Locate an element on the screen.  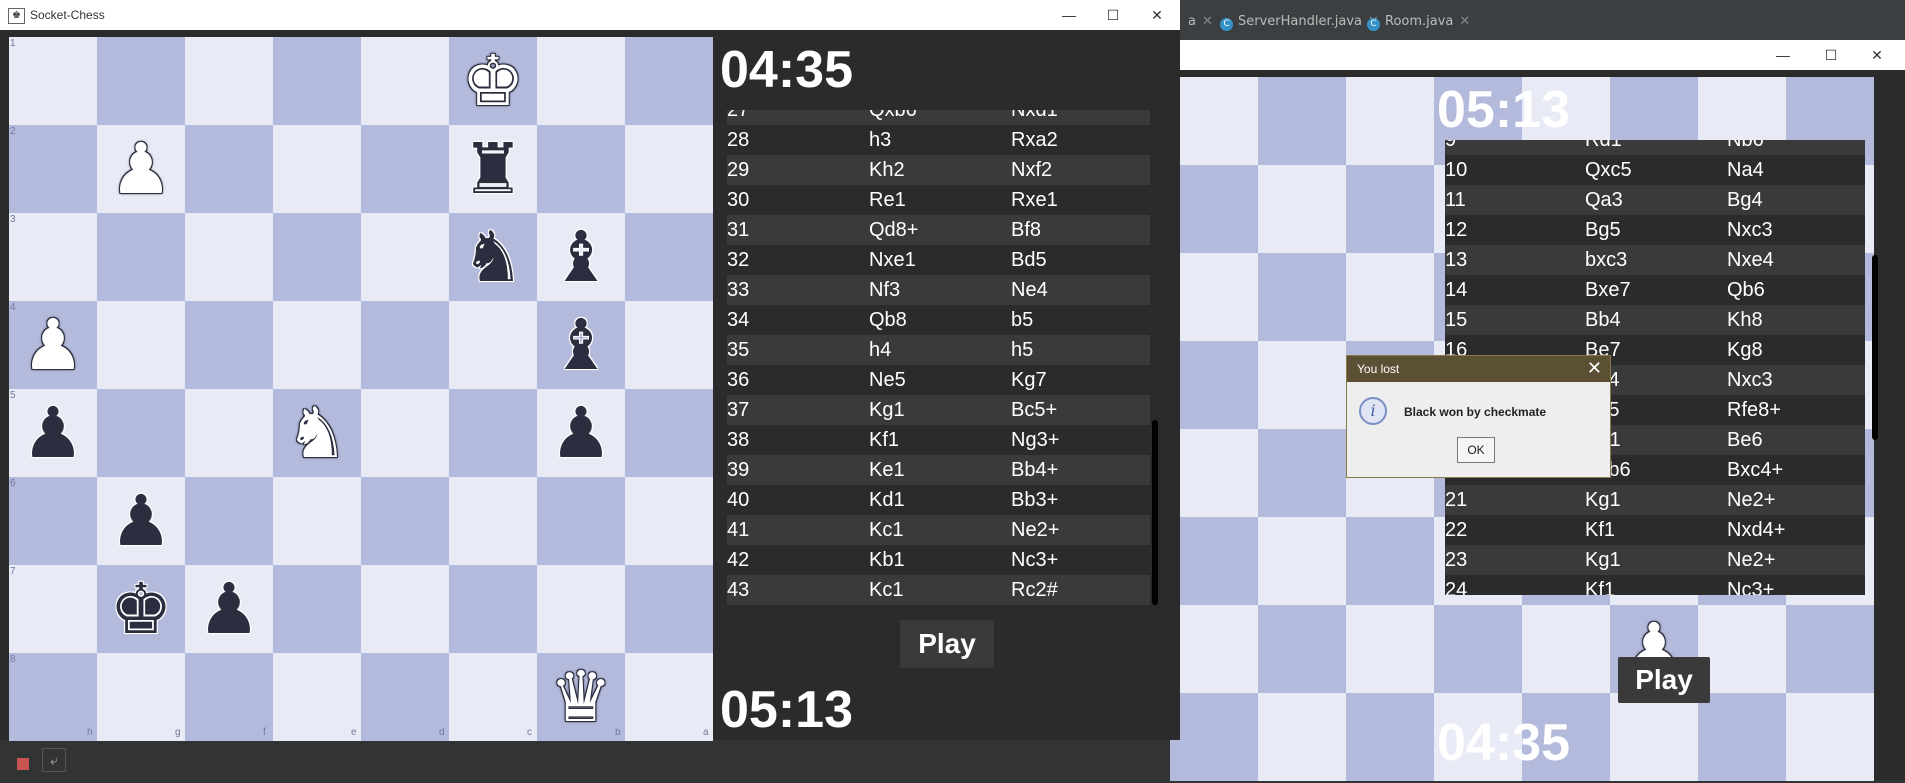
move-row: 40 Kd1 Bb3+ is located at coordinates (938, 500).